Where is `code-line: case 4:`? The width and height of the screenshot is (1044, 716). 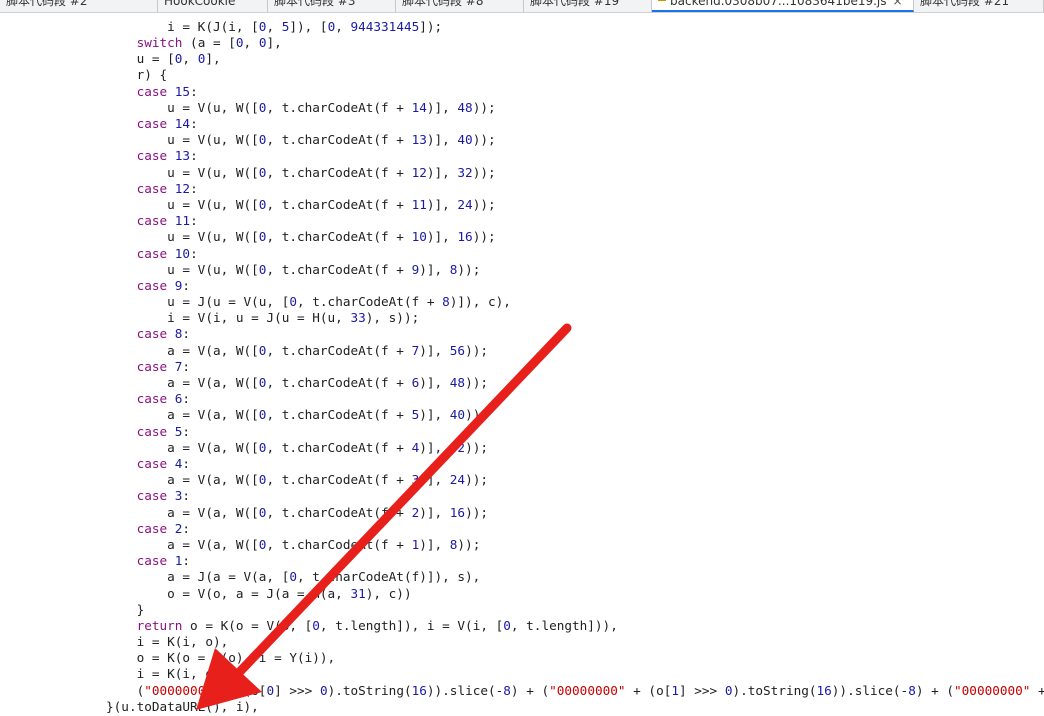 code-line: case 4: is located at coordinates (132, 464).